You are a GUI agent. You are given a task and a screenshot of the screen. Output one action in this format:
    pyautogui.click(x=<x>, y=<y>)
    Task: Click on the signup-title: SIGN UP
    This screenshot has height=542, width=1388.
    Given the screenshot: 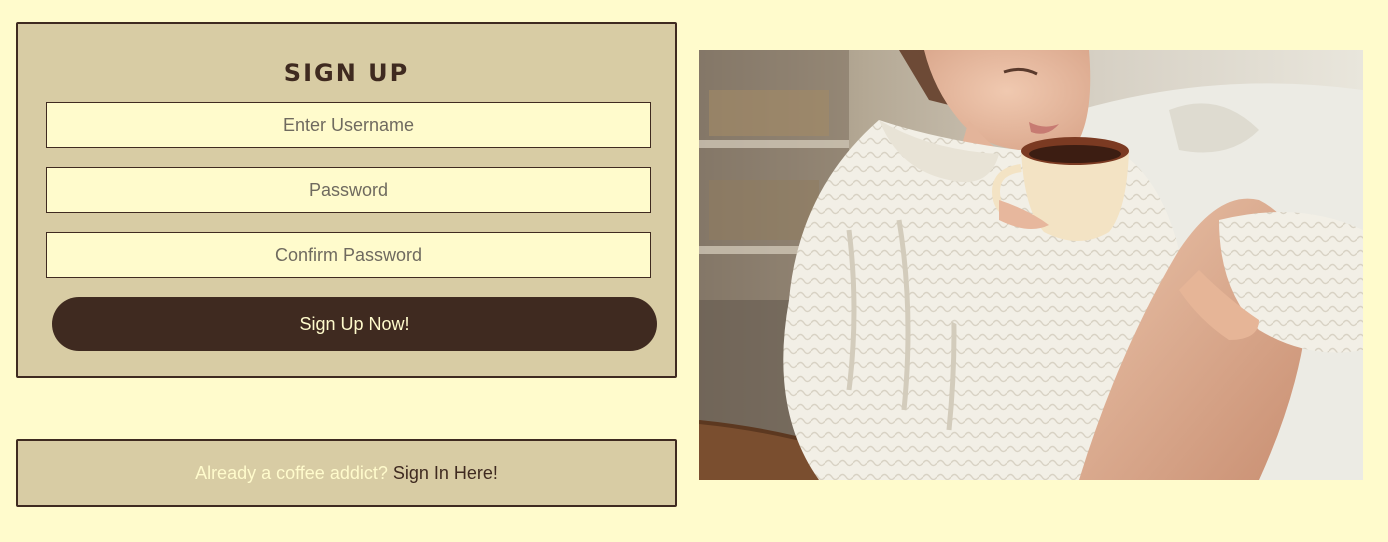 What is the action you would take?
    pyautogui.click(x=346, y=73)
    